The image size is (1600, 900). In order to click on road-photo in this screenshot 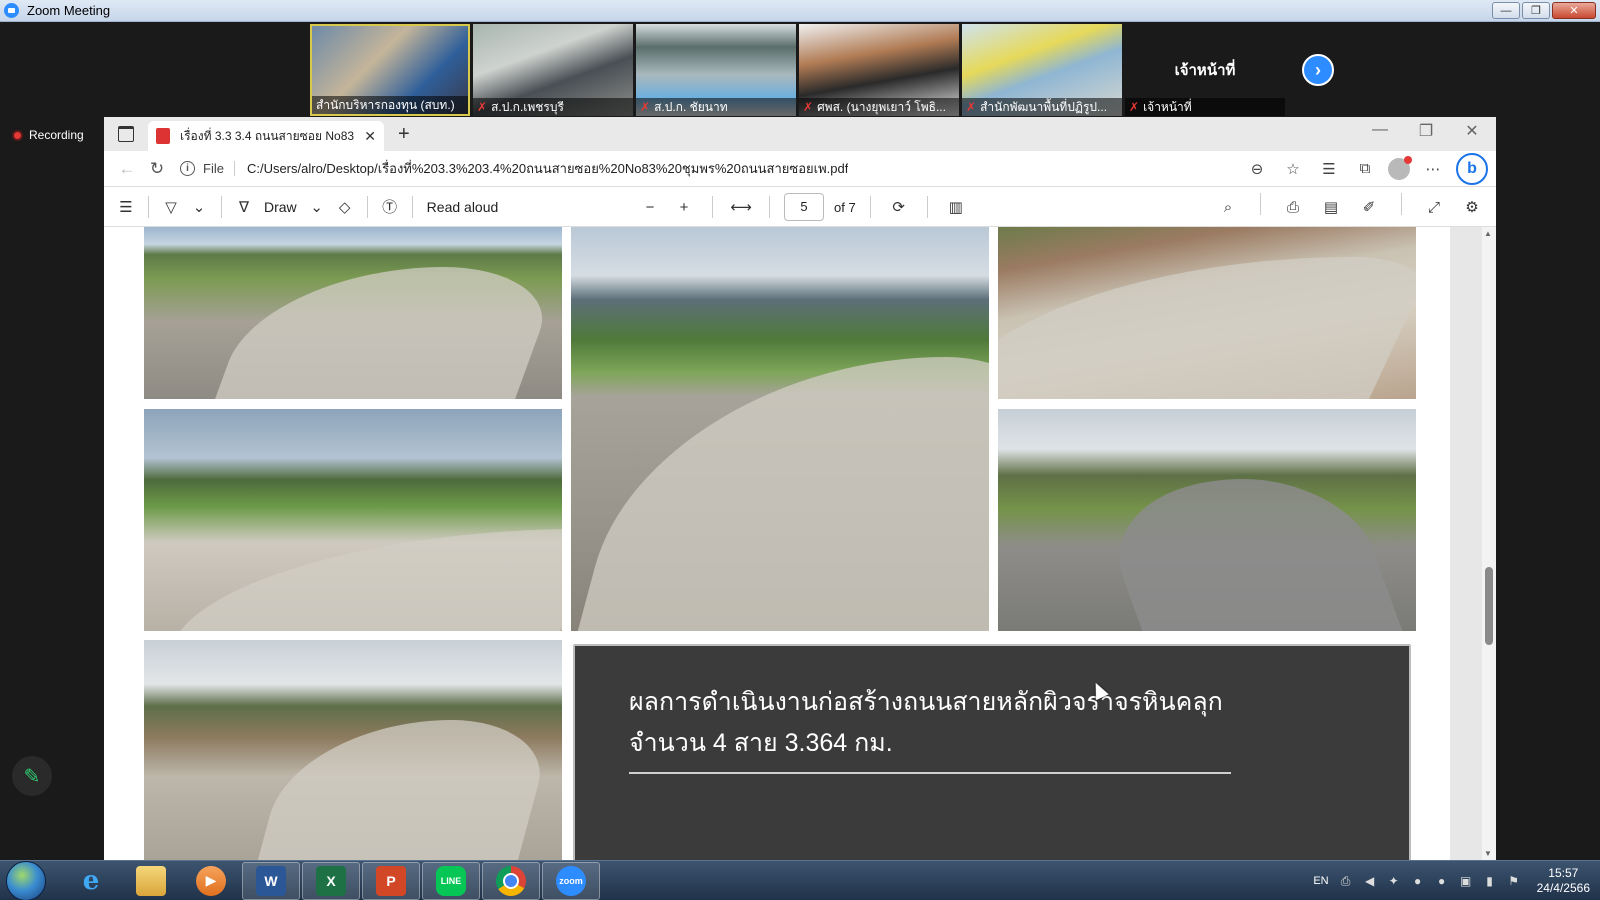, I will do `click(1207, 313)`.